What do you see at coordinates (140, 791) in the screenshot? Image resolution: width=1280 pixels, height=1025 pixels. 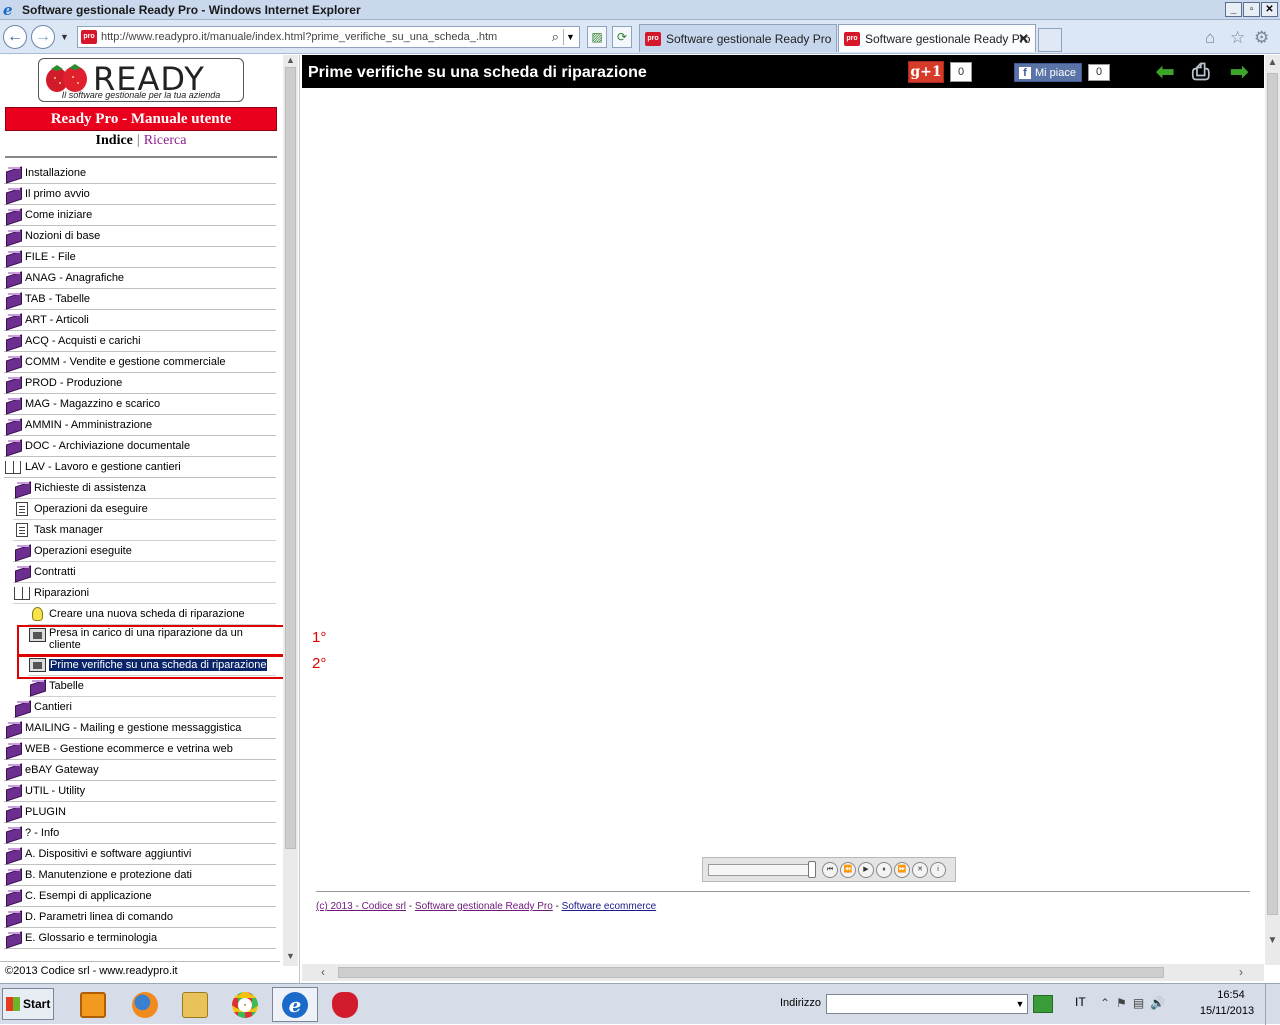 I see `toc-item: UTIL - Utility` at bounding box center [140, 791].